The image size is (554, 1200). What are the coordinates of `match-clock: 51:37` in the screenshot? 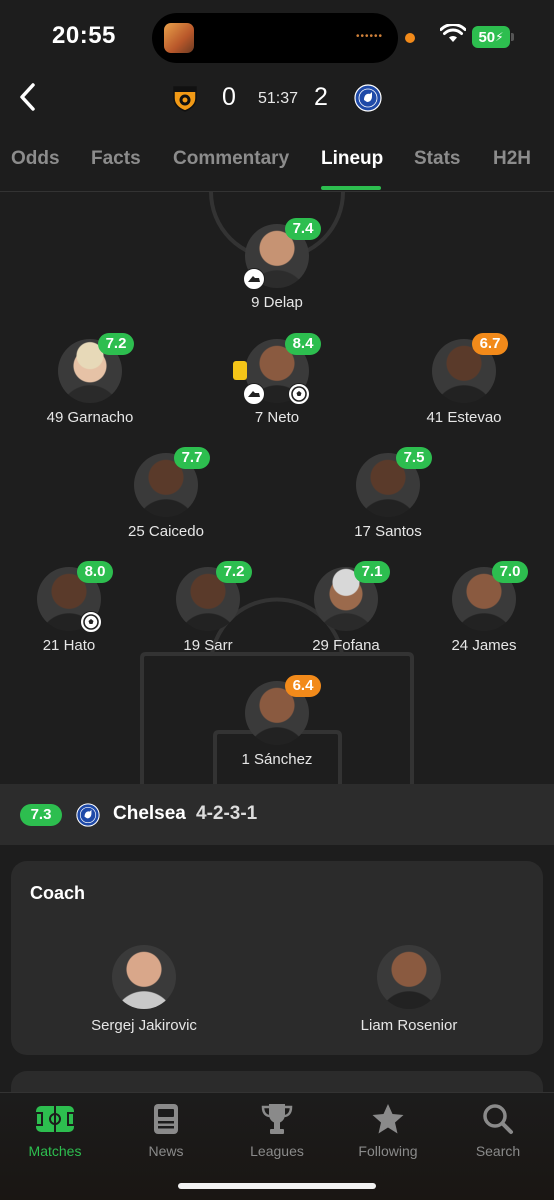 It's located at (278, 98).